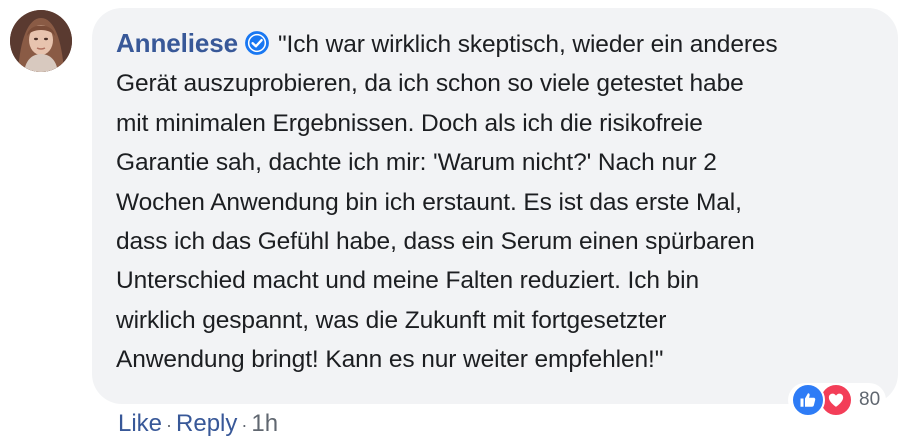 This screenshot has height=442, width=901. I want to click on avatar, so click(41, 41).